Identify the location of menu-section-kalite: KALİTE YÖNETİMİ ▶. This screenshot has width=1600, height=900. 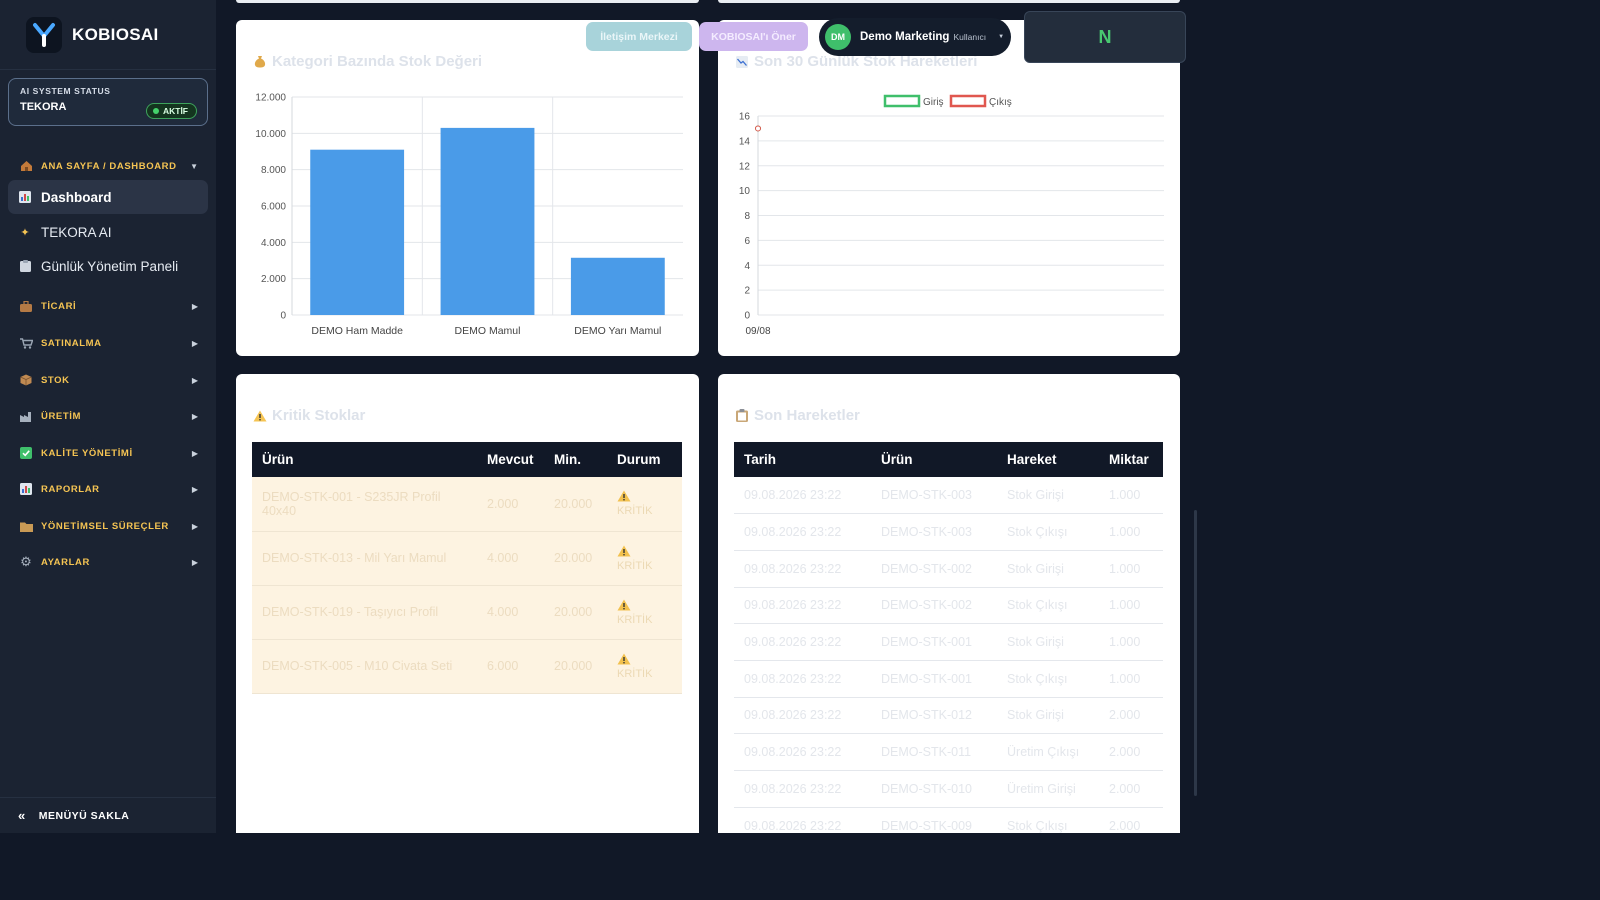
(108, 453).